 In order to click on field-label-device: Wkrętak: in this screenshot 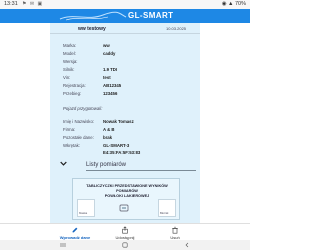, I will do `click(71, 145)`.